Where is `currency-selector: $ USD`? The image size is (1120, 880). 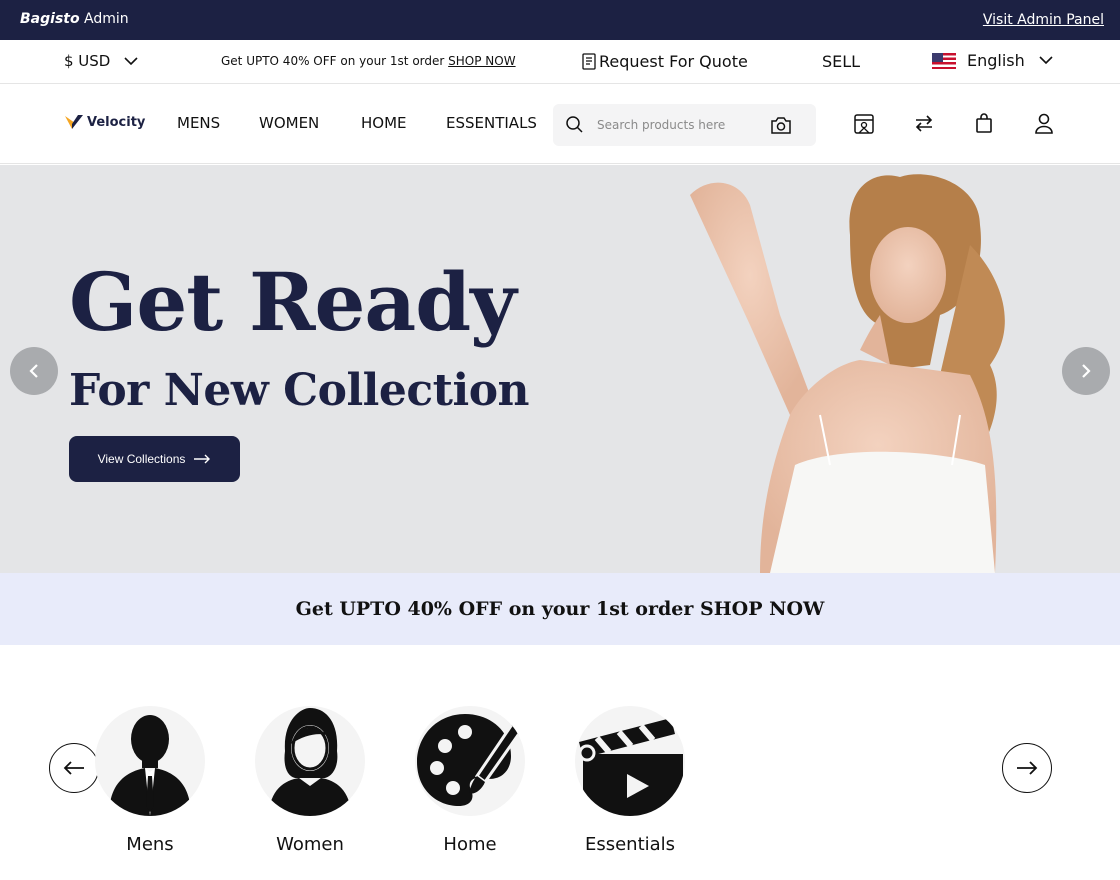
currency-selector: $ USD is located at coordinates (101, 61).